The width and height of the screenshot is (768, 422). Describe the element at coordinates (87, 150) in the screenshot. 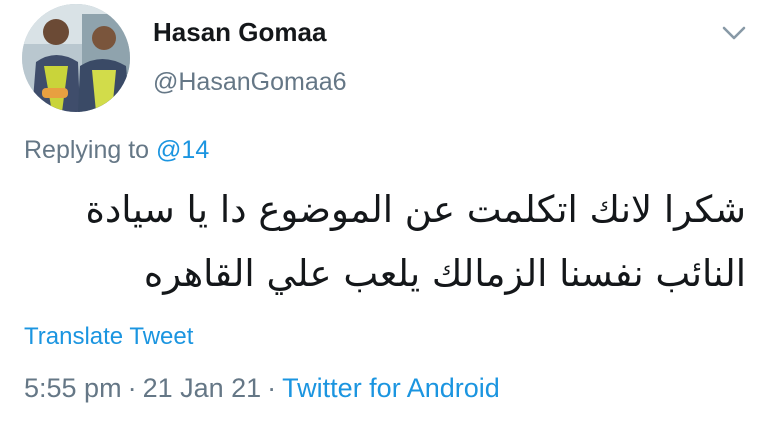

I see `replying-to-label: Replying to` at that location.